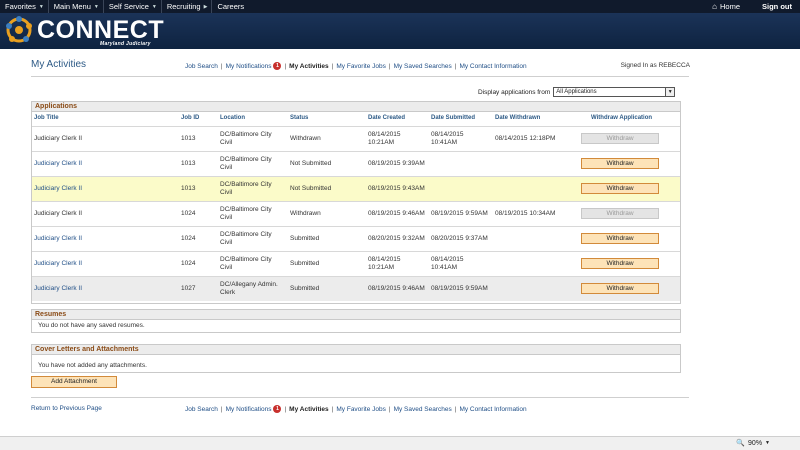  I want to click on cover-letters-heading: Cover Letters and Attachments, so click(356, 350).